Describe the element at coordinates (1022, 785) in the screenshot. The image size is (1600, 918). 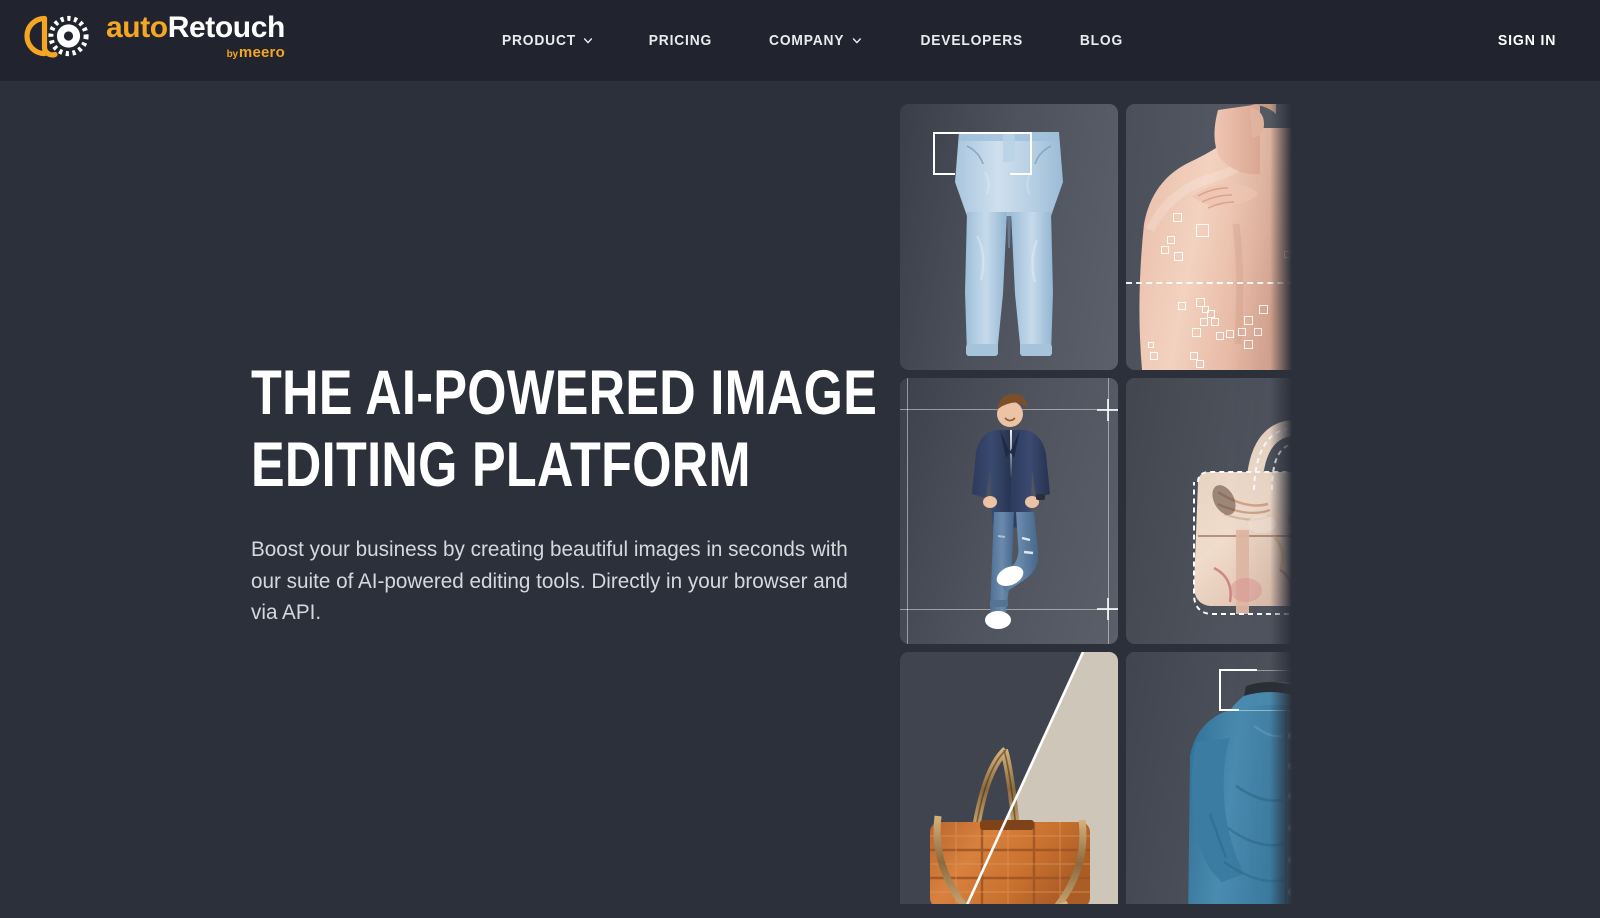
I see `before-after-split-line` at that location.